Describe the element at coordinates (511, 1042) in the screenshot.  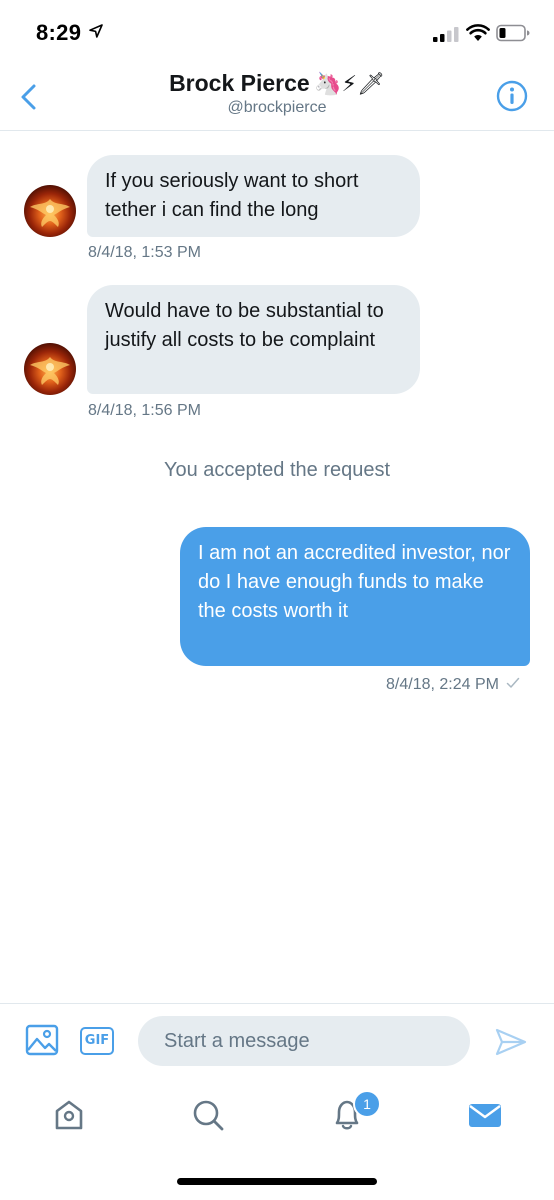
I see `send-icon` at that location.